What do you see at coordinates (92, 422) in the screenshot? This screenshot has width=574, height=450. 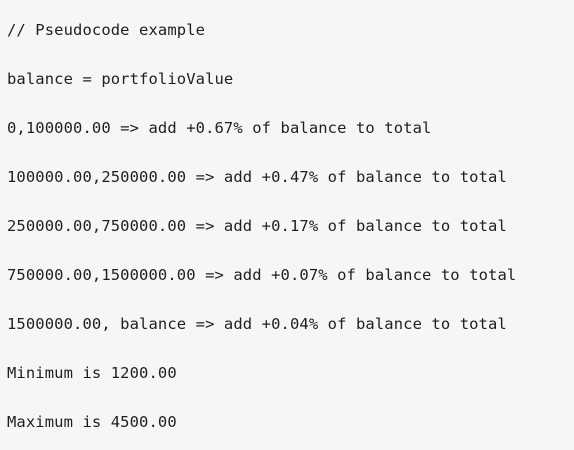 I see `code-line-maximum: Maximum is 4500.00` at bounding box center [92, 422].